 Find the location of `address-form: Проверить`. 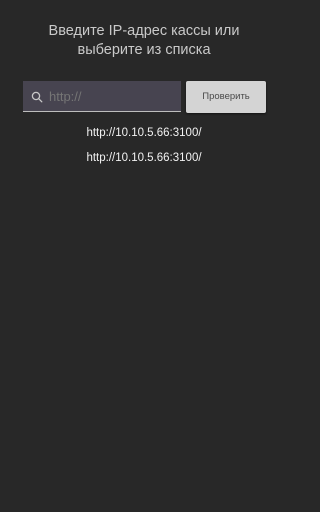

address-form: Проверить is located at coordinates (144, 97).